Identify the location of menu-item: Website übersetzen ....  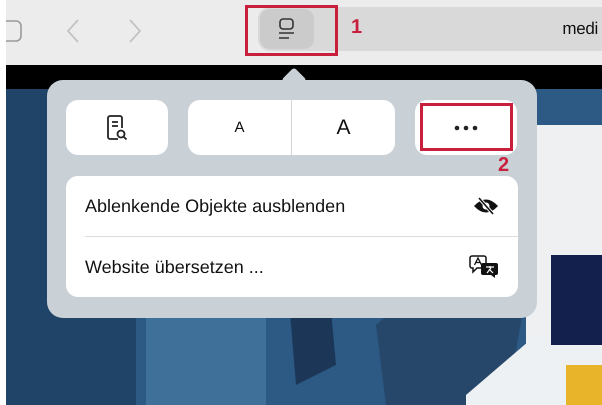
(301, 266).